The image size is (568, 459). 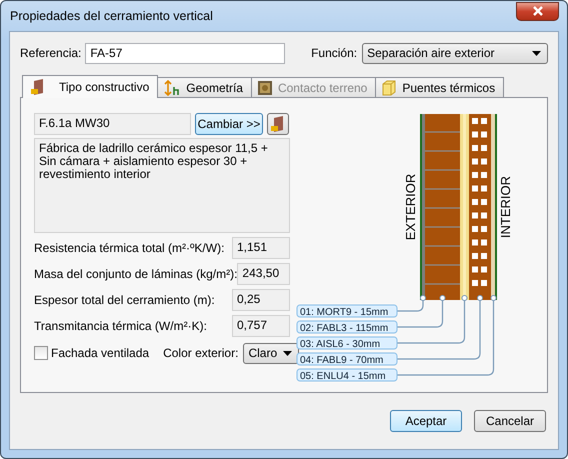 I want to click on interior-label: INTERIOR, so click(x=505, y=207).